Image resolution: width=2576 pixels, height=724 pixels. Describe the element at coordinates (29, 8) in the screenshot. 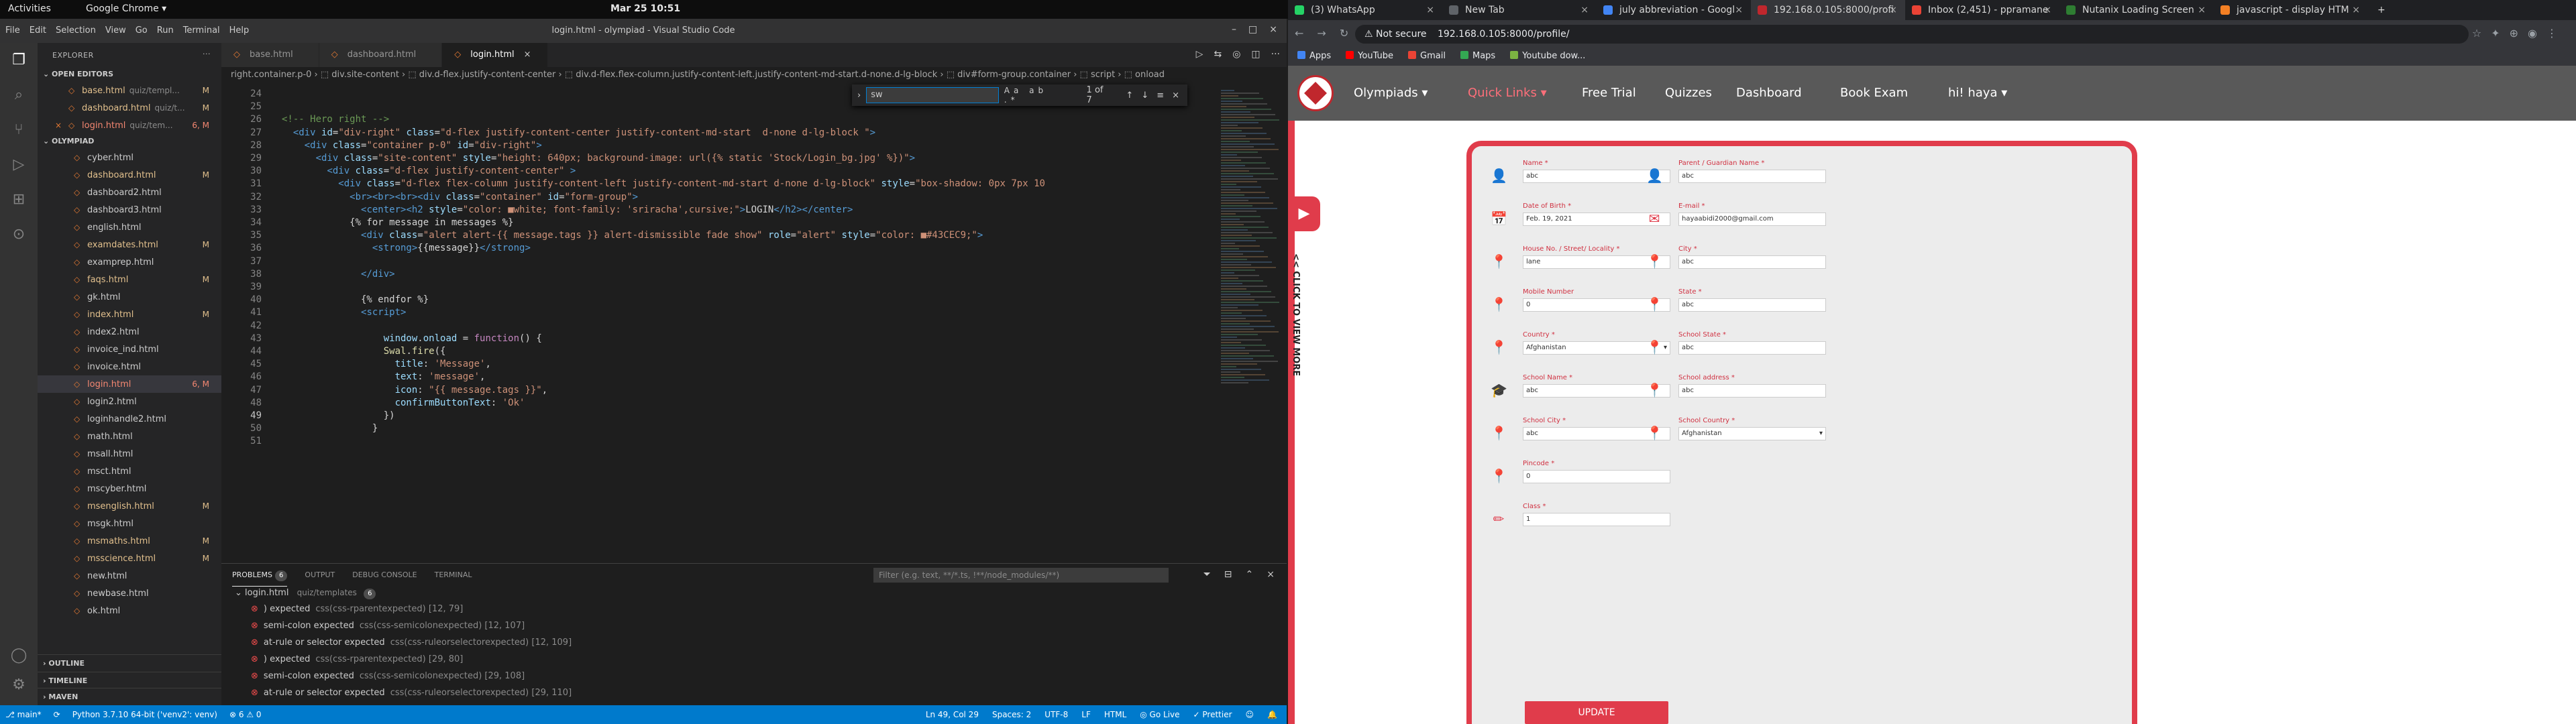

I see `activities-button: Activities` at that location.